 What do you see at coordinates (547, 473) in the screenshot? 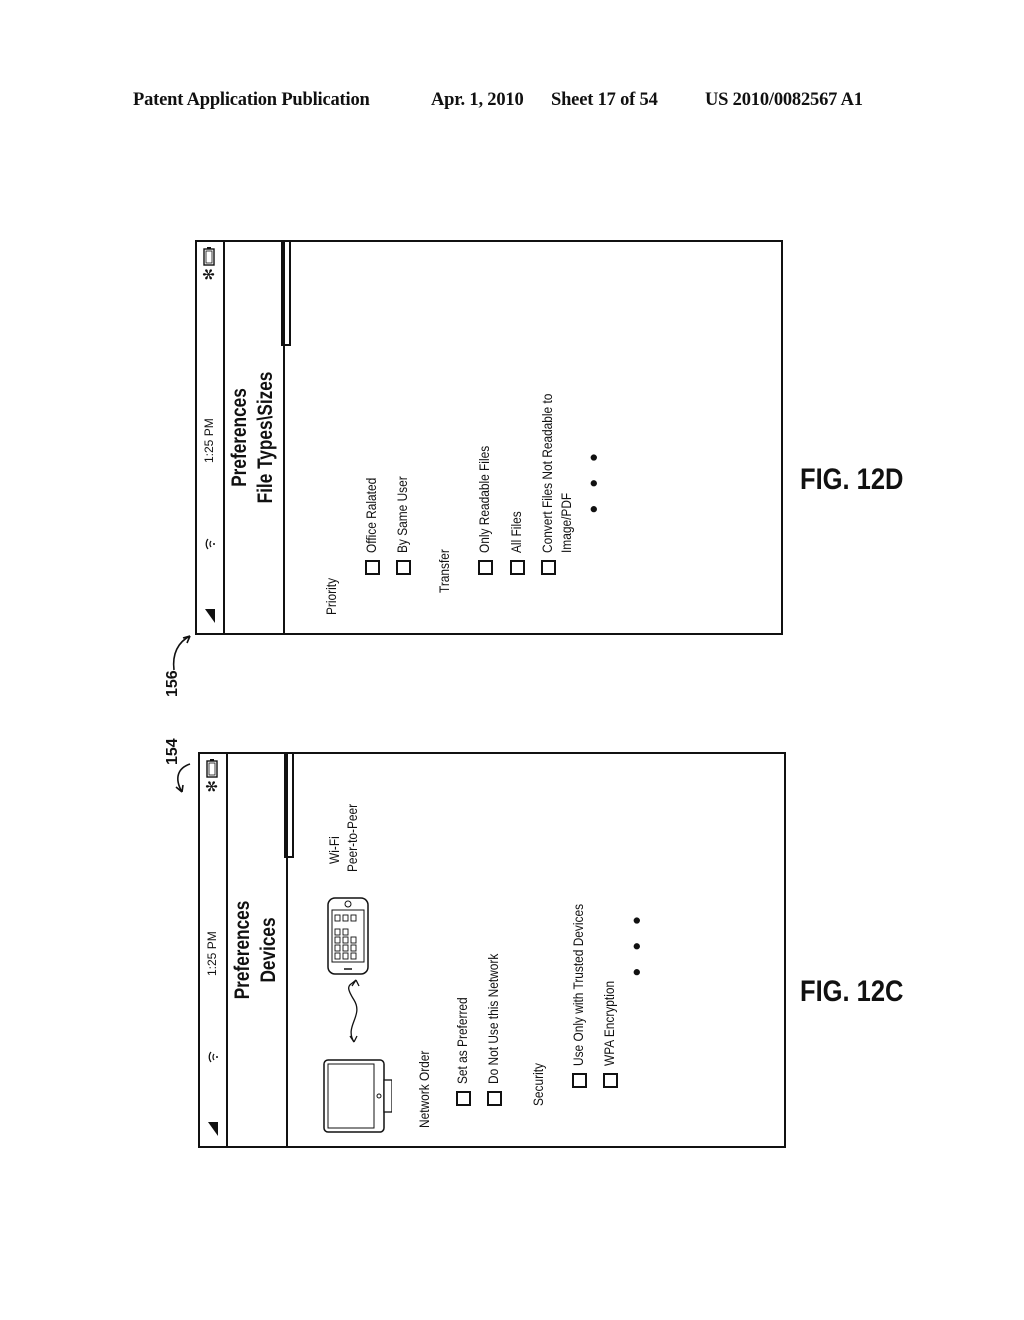
I see `option-label: Convert Files Not Readable to` at bounding box center [547, 473].